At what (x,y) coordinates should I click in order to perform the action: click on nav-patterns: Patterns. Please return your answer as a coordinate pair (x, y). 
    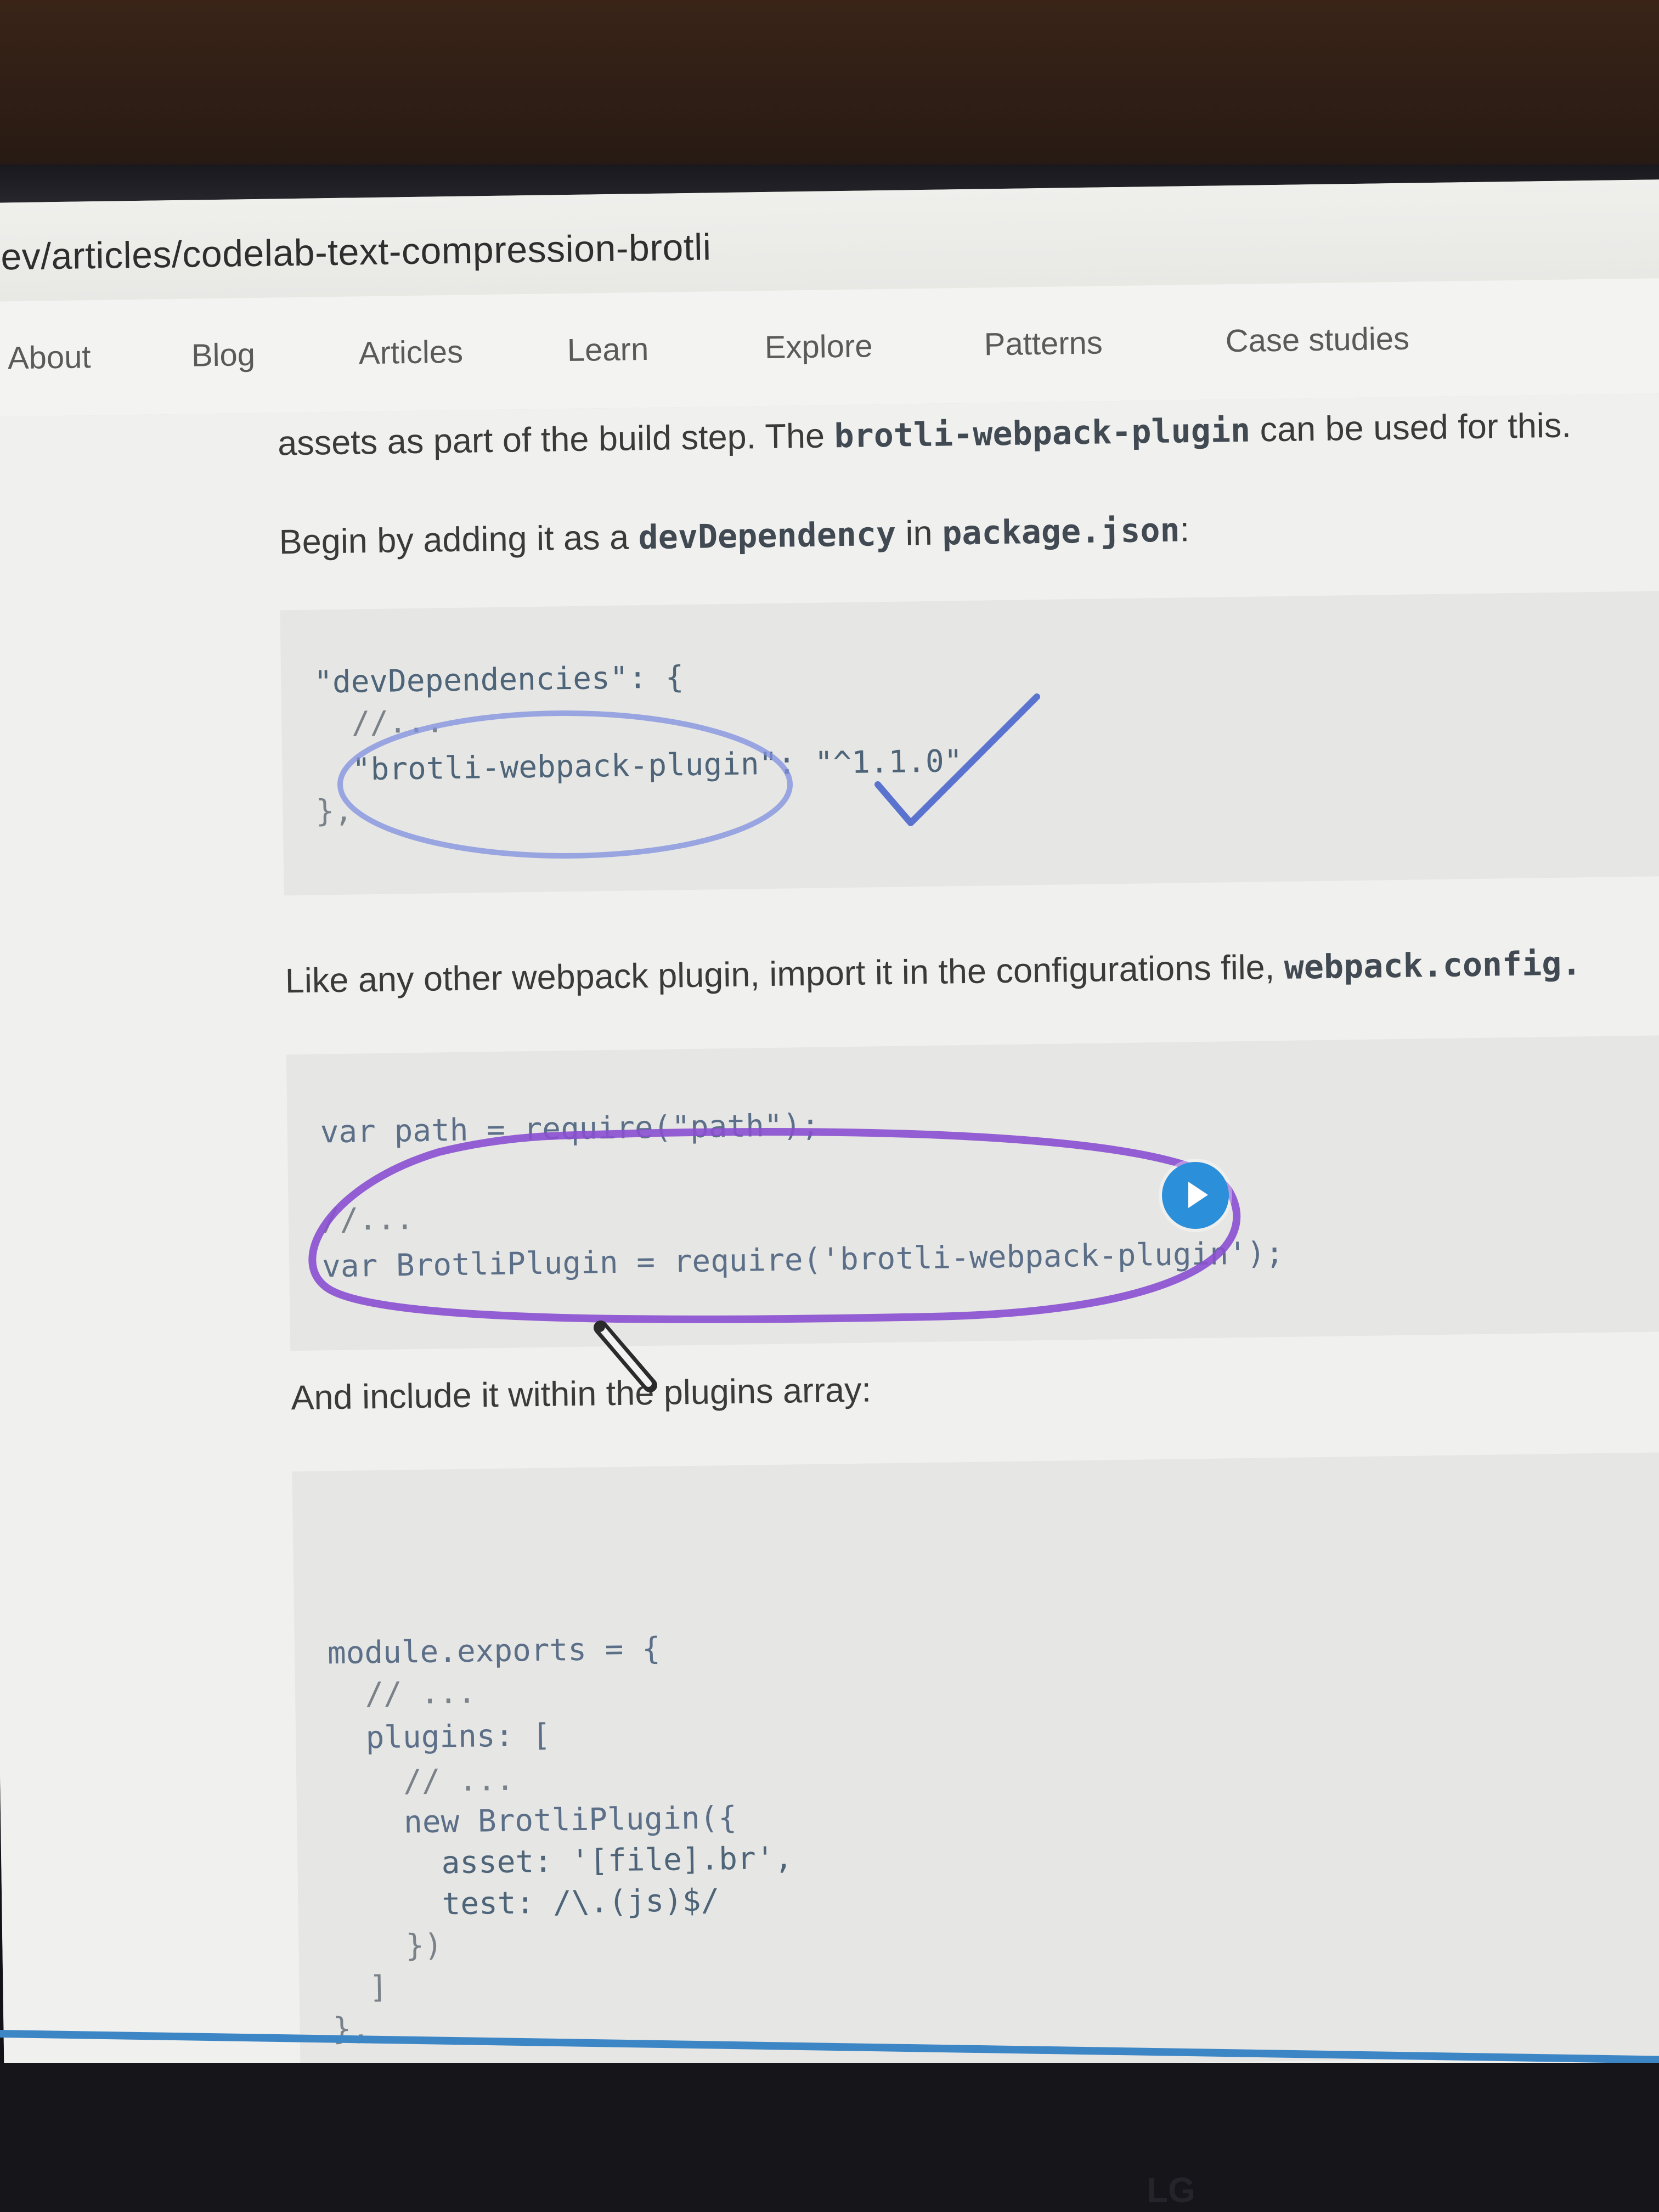
    Looking at the image, I should click on (1043, 344).